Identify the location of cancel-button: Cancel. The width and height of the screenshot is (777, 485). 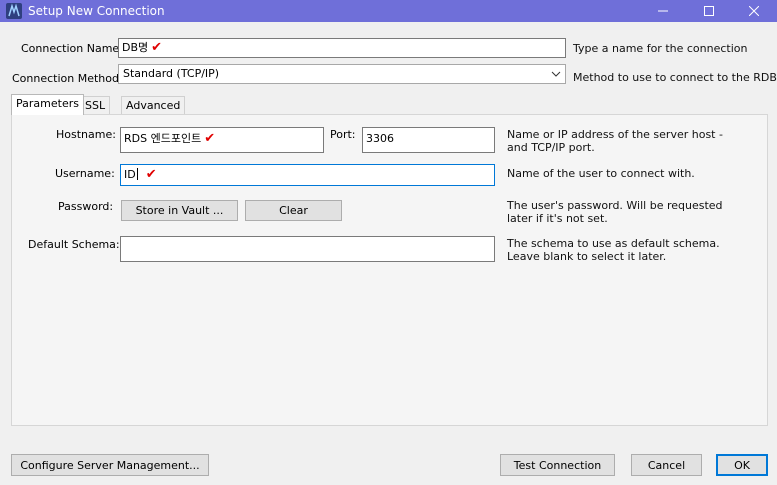
(666, 465).